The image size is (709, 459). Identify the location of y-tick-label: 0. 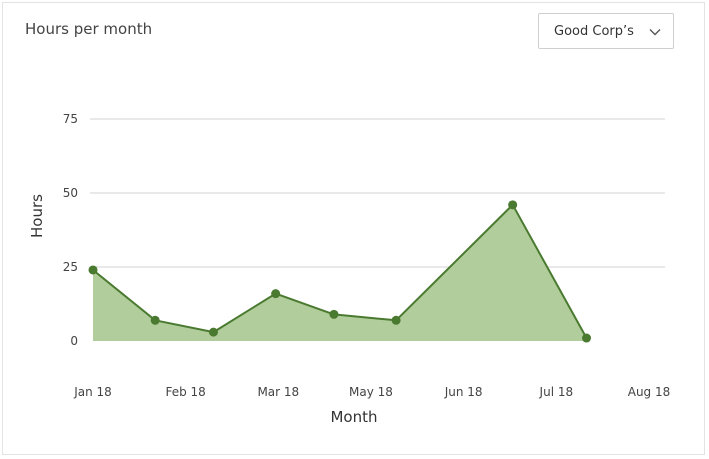
(74, 341).